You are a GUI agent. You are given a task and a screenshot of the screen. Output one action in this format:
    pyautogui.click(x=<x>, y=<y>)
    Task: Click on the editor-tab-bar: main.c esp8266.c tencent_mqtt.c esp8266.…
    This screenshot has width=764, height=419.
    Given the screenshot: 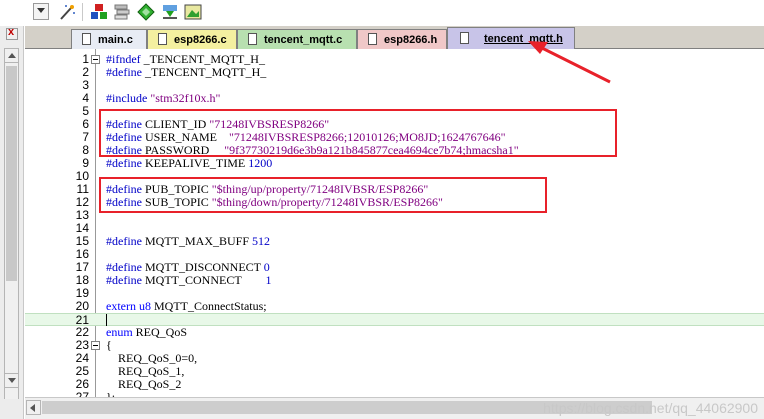 What is the action you would take?
    pyautogui.click(x=394, y=37)
    